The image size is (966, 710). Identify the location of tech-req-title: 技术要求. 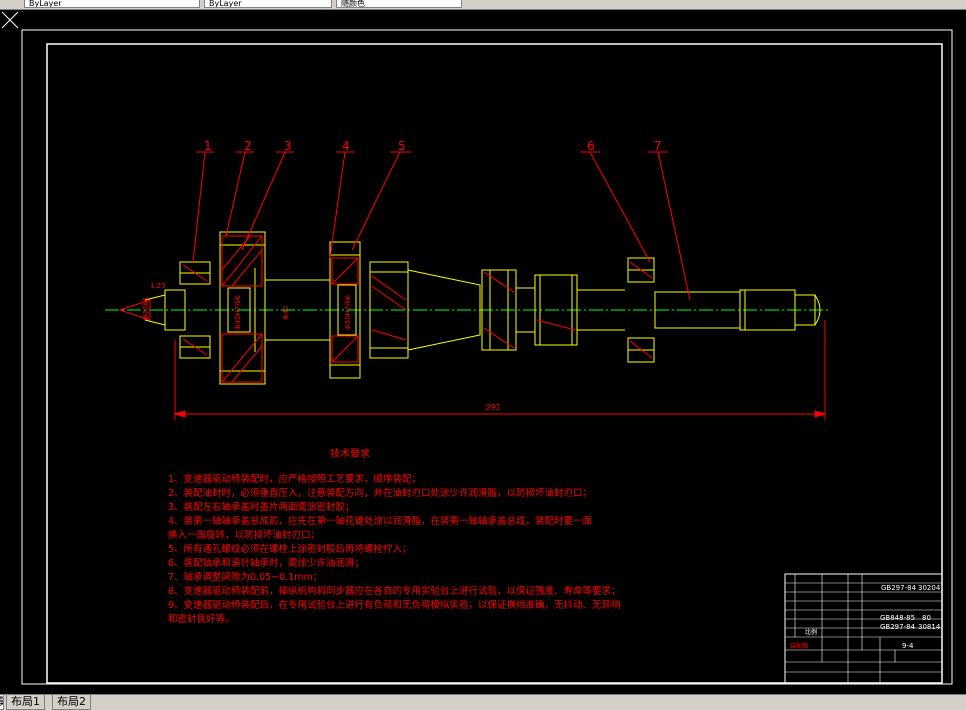
(350, 453).